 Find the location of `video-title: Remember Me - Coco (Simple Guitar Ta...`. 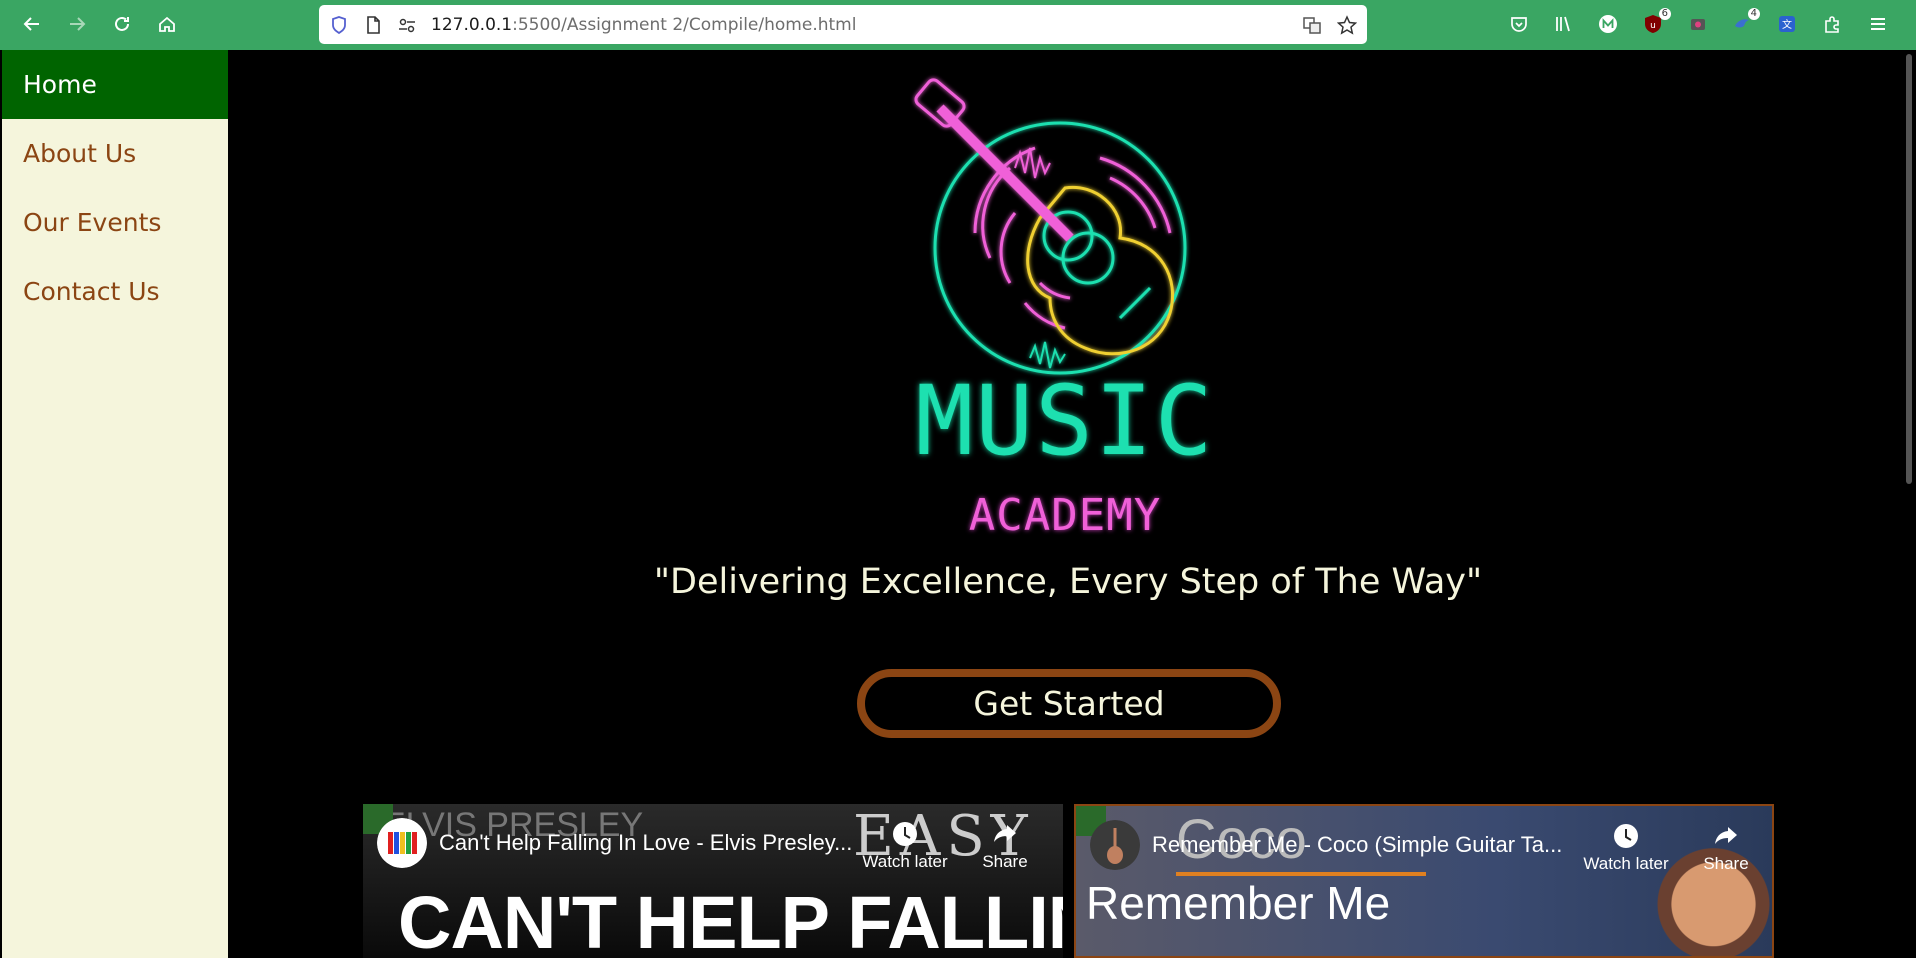

video-title: Remember Me - Coco (Simple Guitar Ta... is located at coordinates (1357, 845).